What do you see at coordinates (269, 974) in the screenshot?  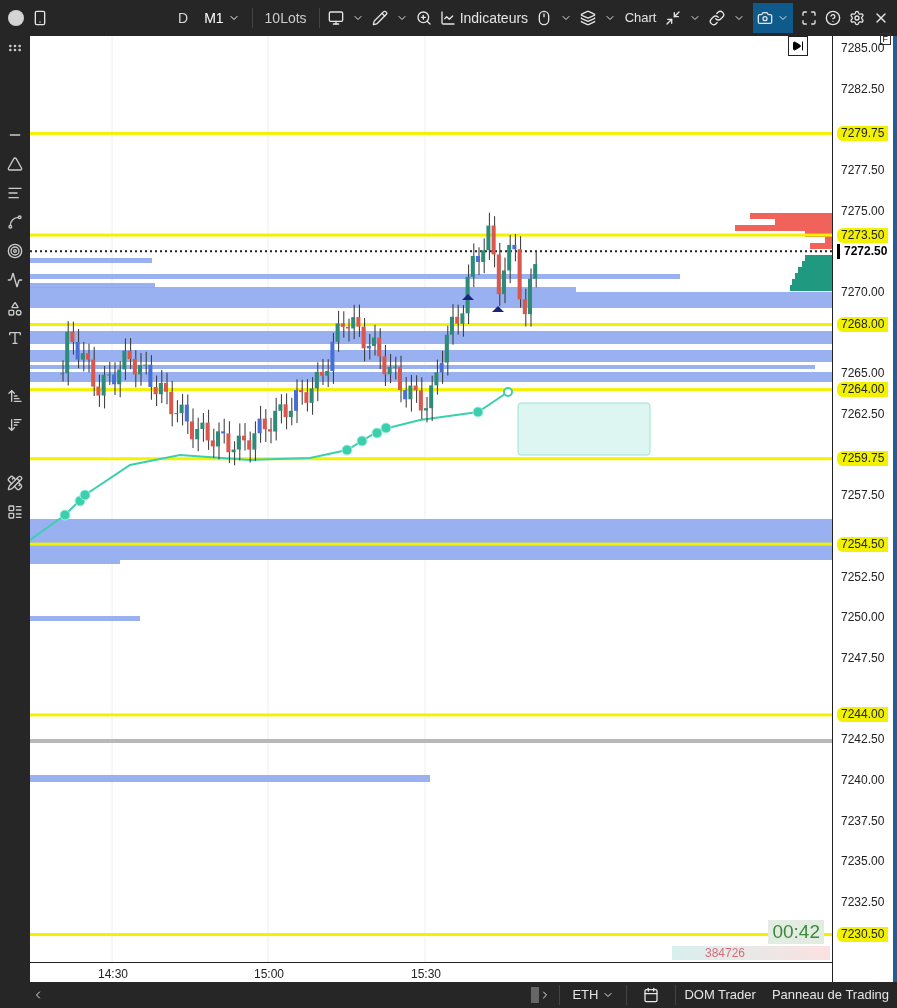 I see `time-axis-label: 15:00` at bounding box center [269, 974].